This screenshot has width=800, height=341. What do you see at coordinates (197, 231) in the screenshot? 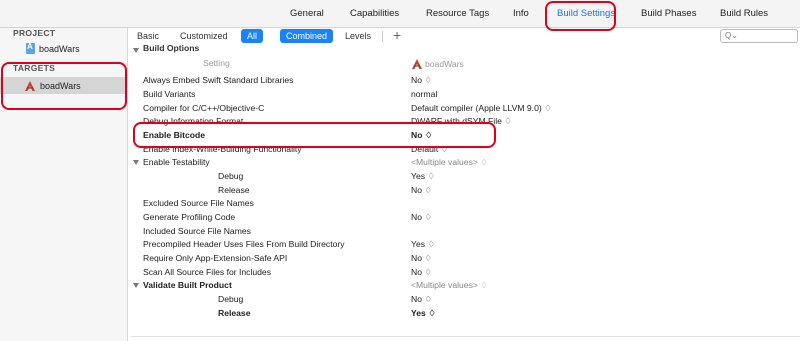
I see `setting-label: Included Source File Names` at bounding box center [197, 231].